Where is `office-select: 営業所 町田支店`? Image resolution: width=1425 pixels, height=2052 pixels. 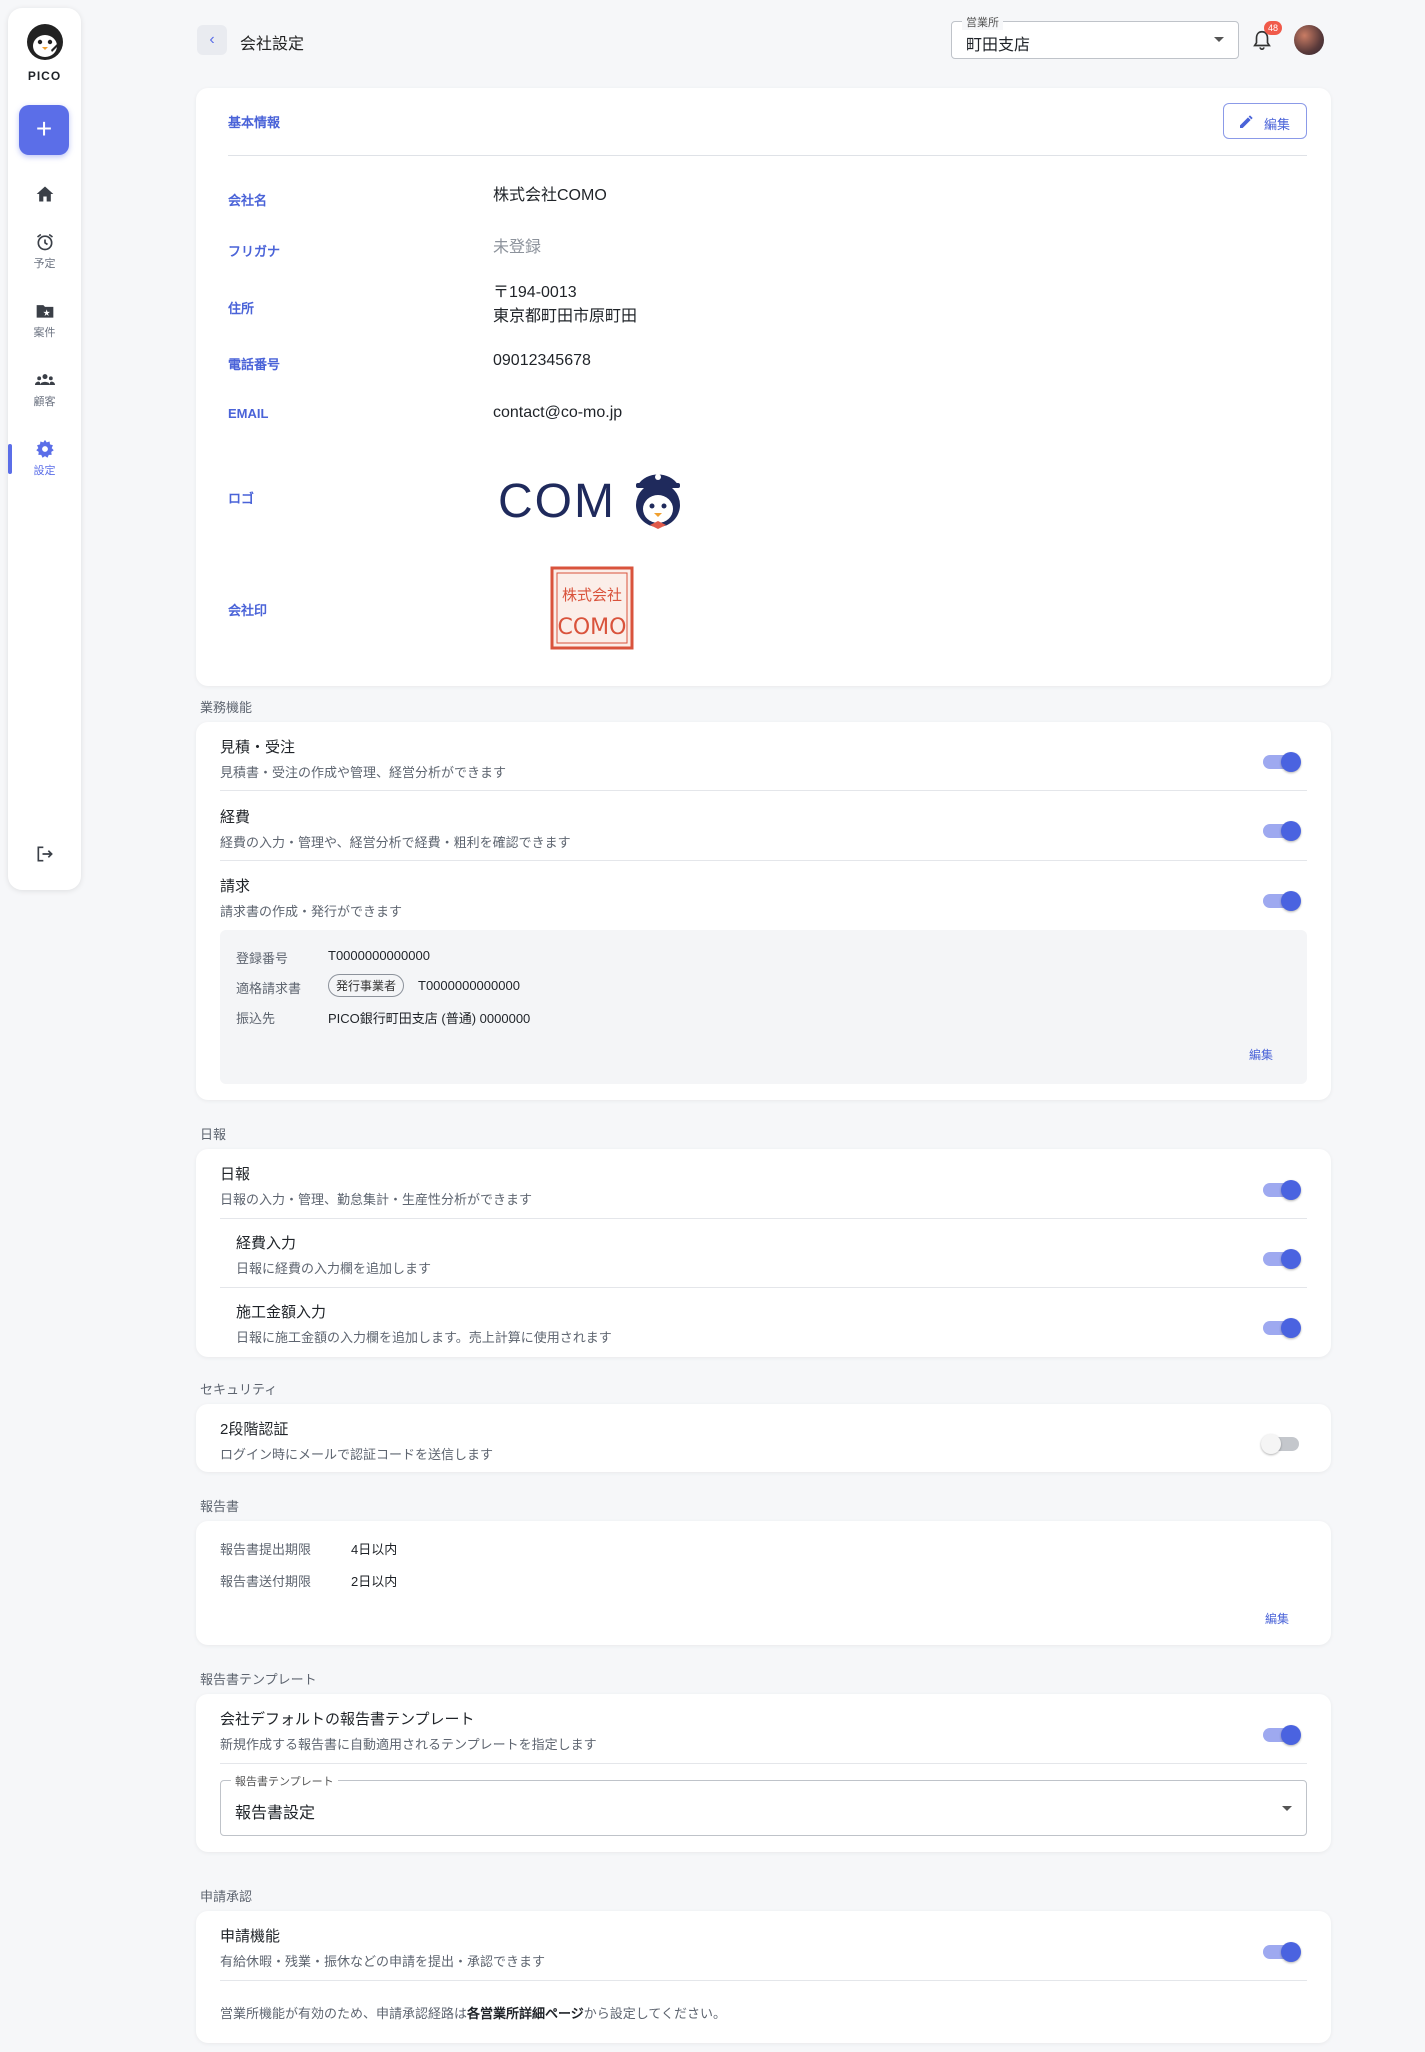 office-select: 営業所 町田支店 is located at coordinates (1095, 36).